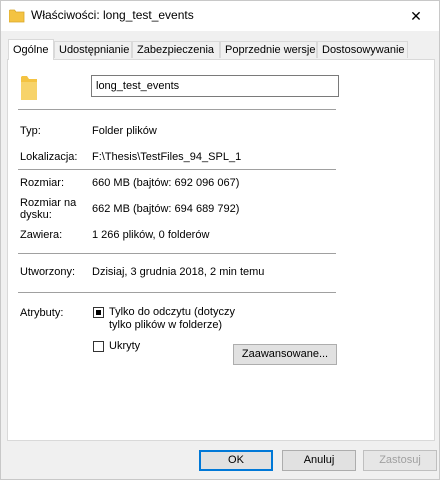 This screenshot has width=440, height=480. Describe the element at coordinates (31, 49) in the screenshot. I see `tab-general: Ogólne` at that location.